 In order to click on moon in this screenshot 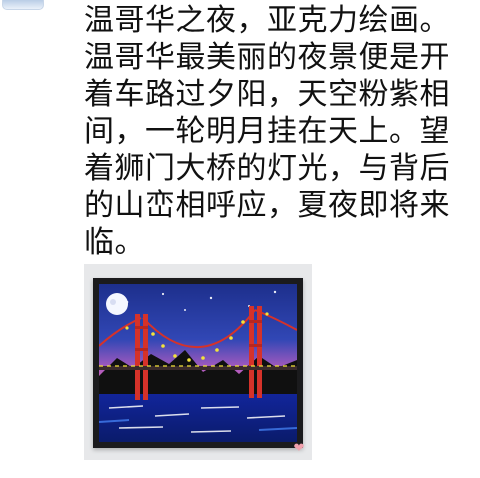, I will do `click(117, 304)`.